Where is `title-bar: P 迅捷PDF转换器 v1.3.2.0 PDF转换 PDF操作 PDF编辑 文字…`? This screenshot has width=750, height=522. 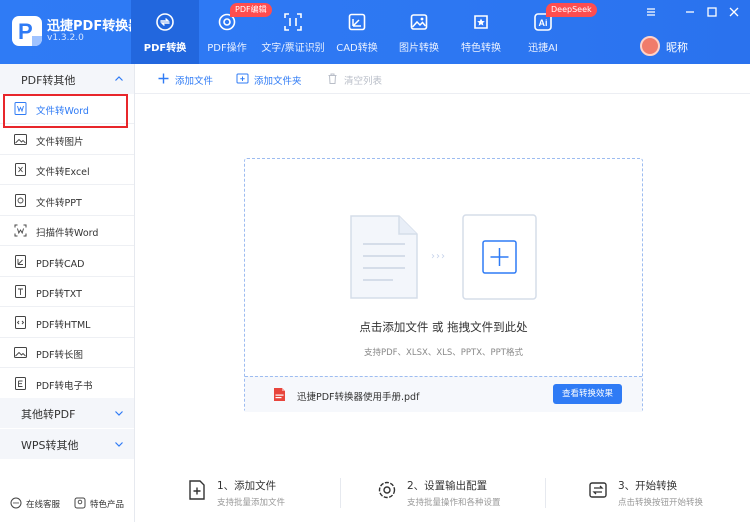 title-bar: P 迅捷PDF转换器 v1.3.2.0 PDF转换 PDF操作 PDF编辑 文字… is located at coordinates (375, 32).